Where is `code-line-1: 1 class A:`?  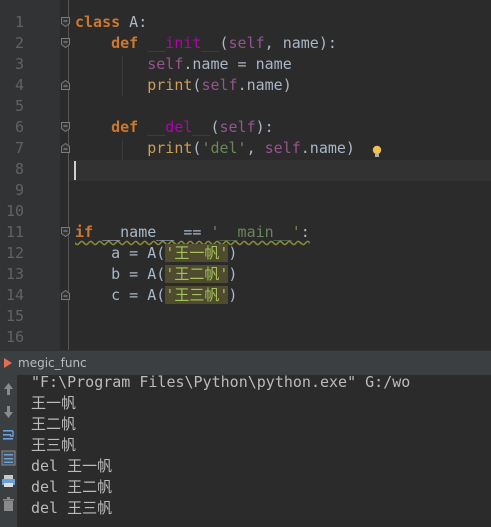 code-line-1: 1 class A: is located at coordinates (245, 22).